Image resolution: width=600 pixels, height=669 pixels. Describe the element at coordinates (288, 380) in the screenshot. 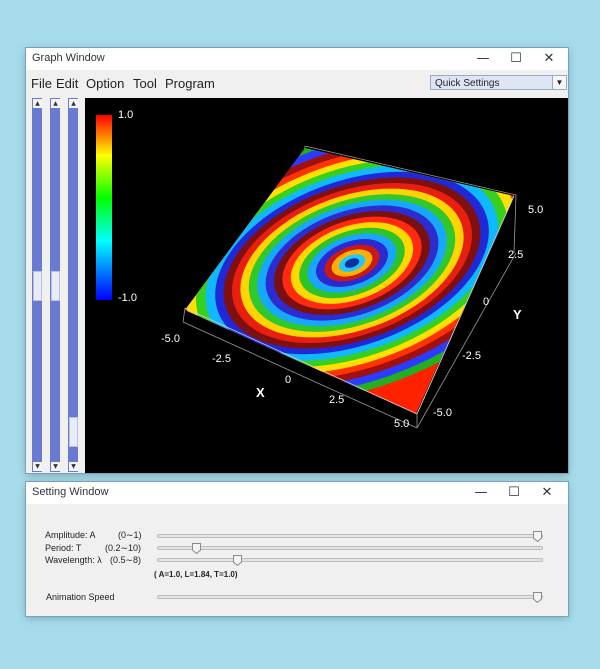

I see `x-tick: 0` at that location.